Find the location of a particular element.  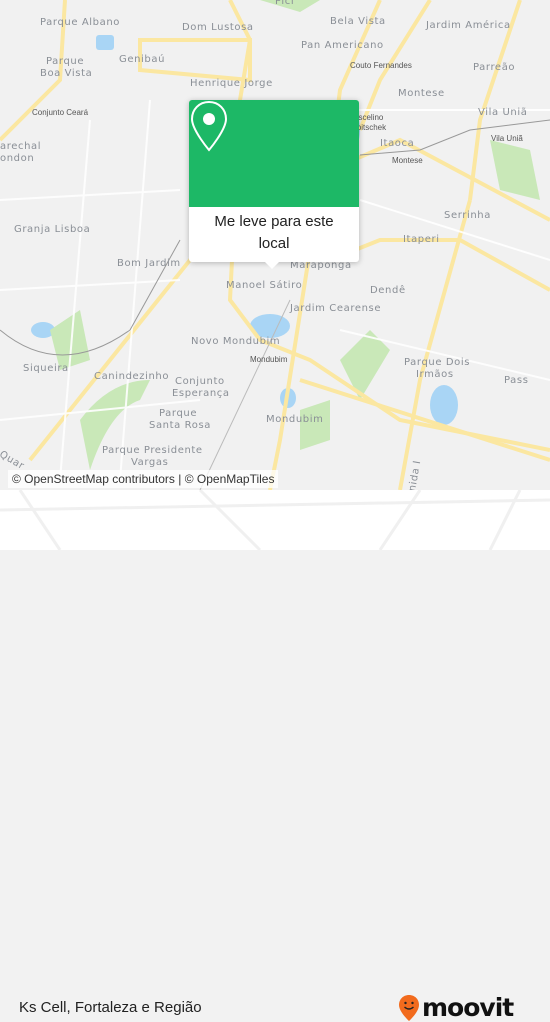

map-pin-icon is located at coordinates (209, 126).